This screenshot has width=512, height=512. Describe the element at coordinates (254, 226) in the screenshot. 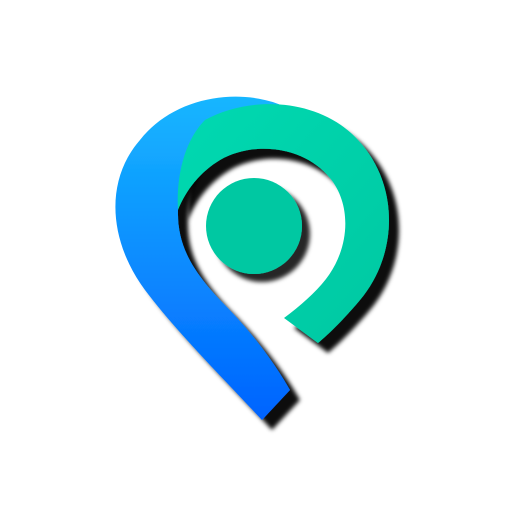

I see `green-center-dot` at that location.